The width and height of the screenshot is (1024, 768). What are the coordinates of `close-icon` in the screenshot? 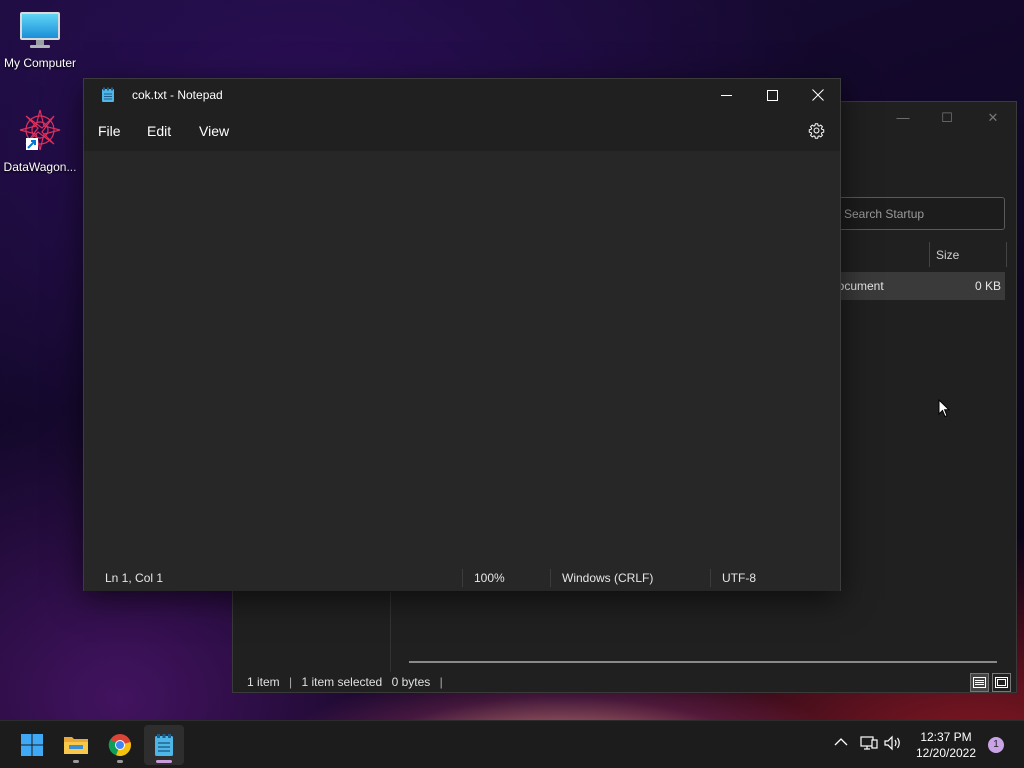 It's located at (818, 95).